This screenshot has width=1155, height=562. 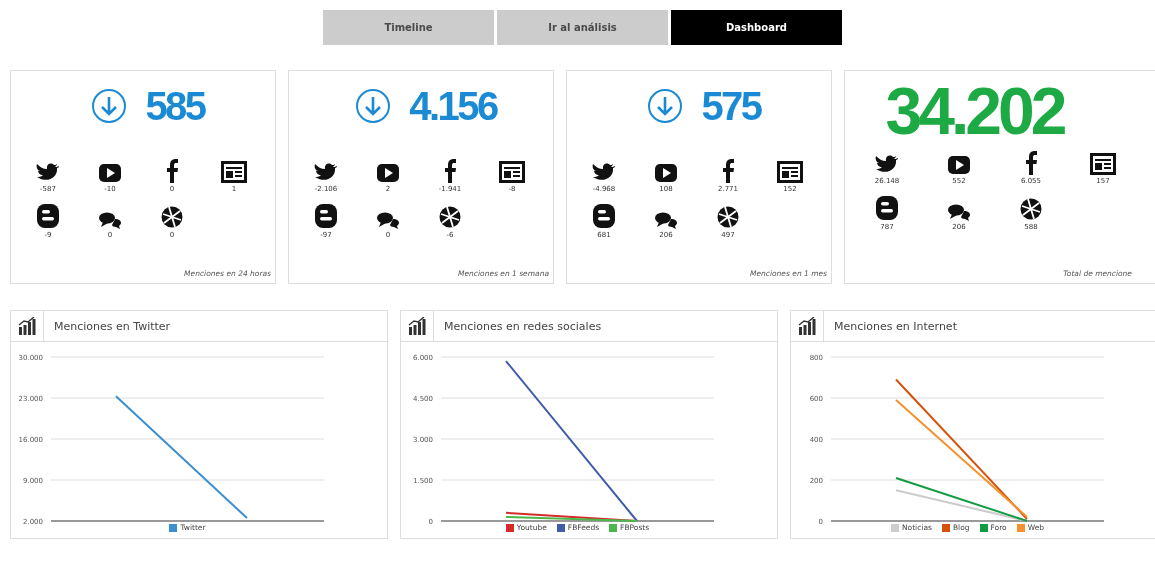 What do you see at coordinates (974, 111) in the screenshot?
I see `mention-total: 34.202` at bounding box center [974, 111].